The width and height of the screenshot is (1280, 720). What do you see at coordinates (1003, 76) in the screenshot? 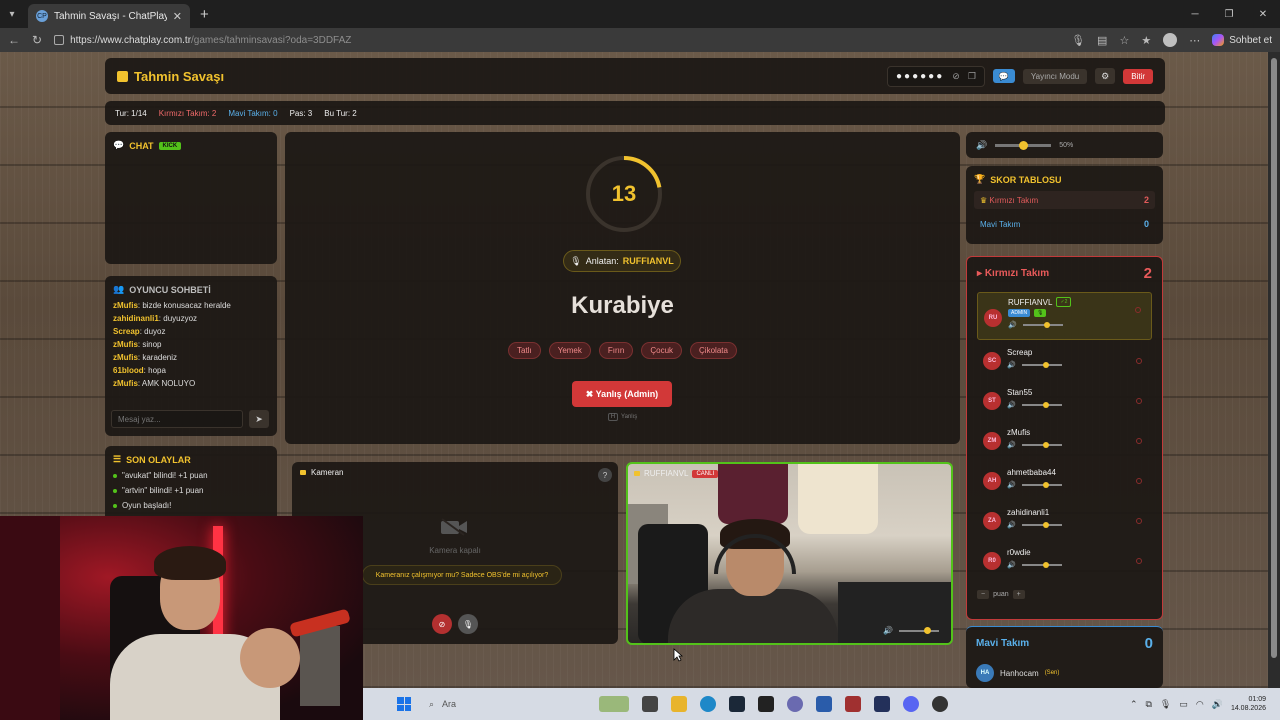
I see `chat-toggle-button: 💬` at bounding box center [1003, 76].